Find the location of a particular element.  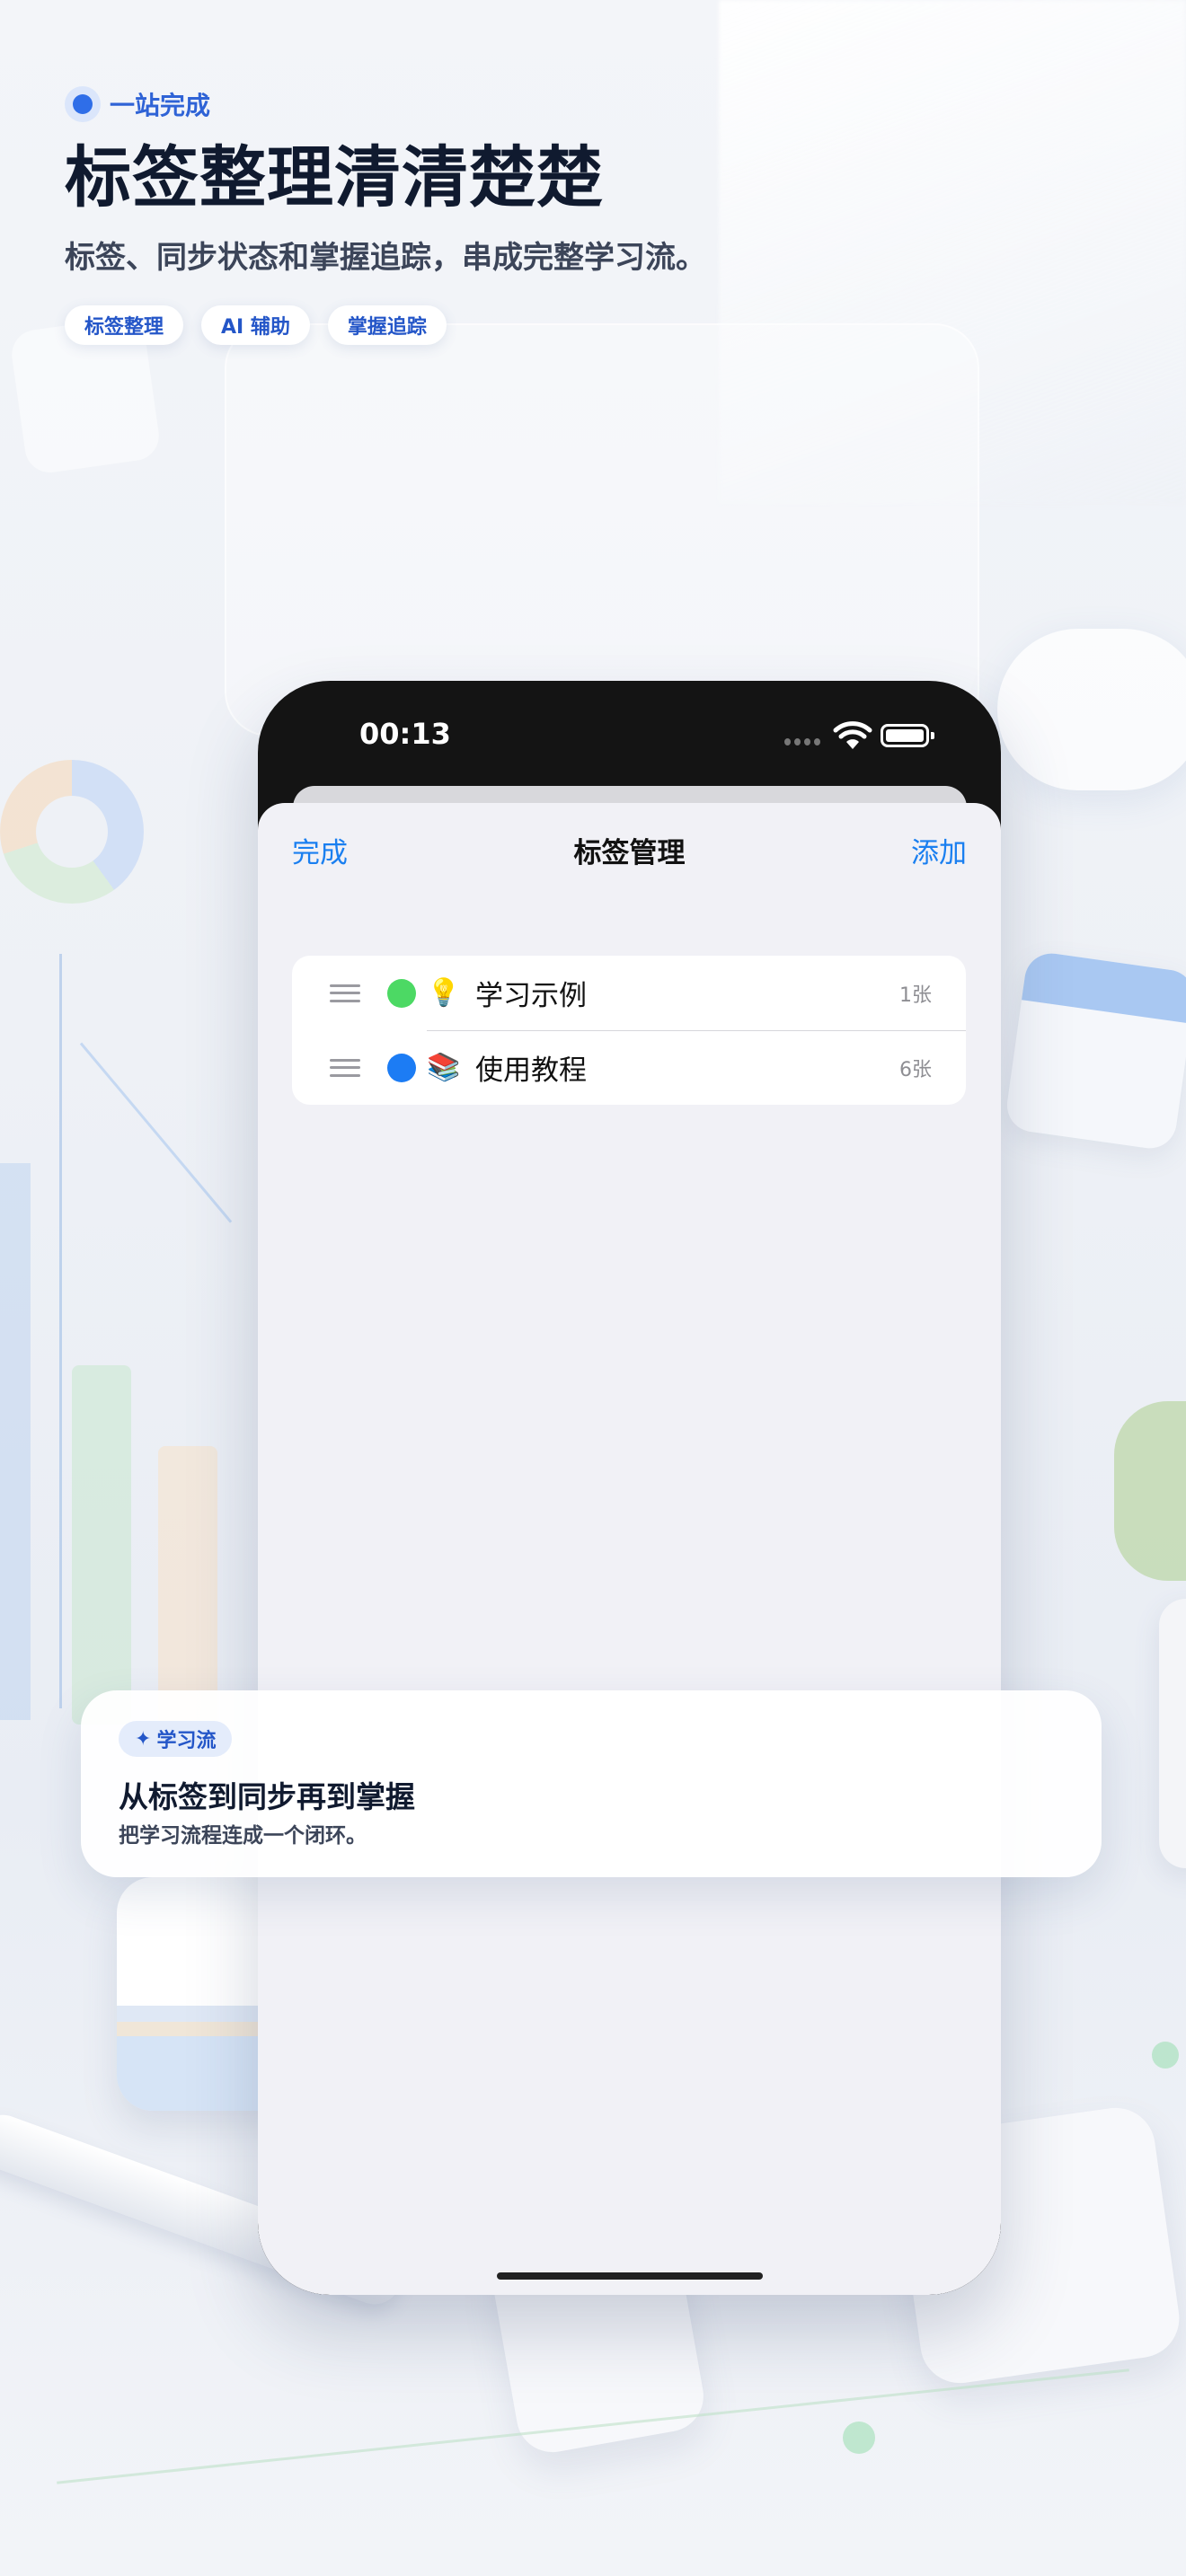

kicker: 一站完成 is located at coordinates (559, 104).